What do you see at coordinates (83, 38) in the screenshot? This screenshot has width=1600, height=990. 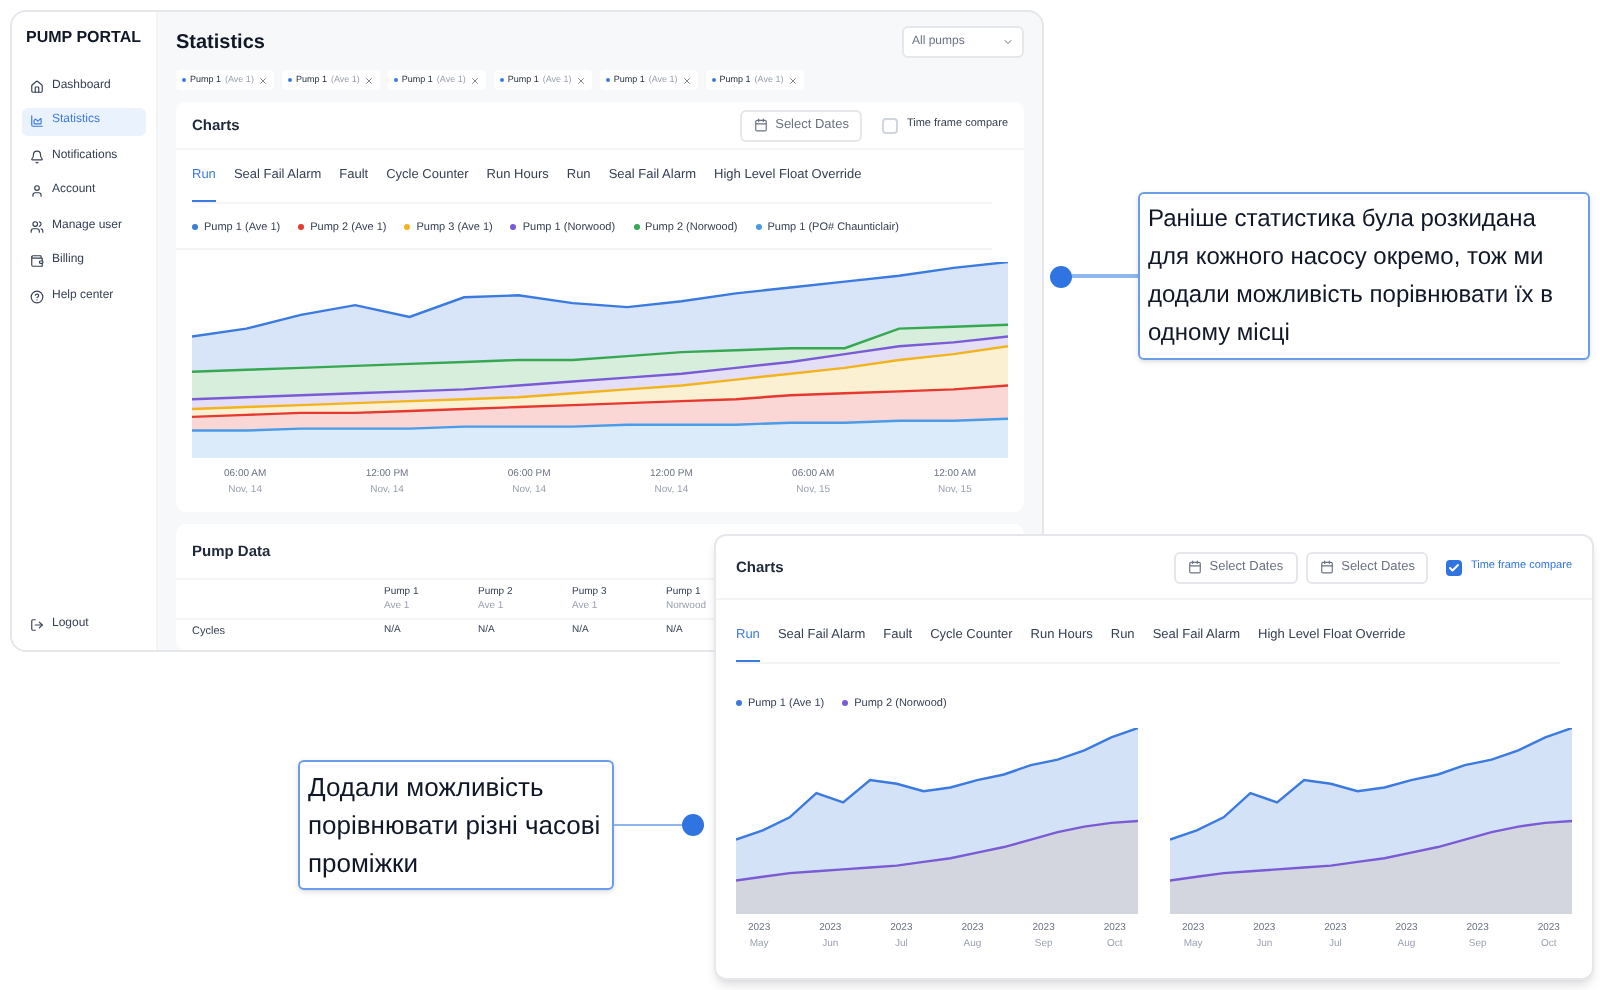 I see `logo: PUMP PORTAL` at bounding box center [83, 38].